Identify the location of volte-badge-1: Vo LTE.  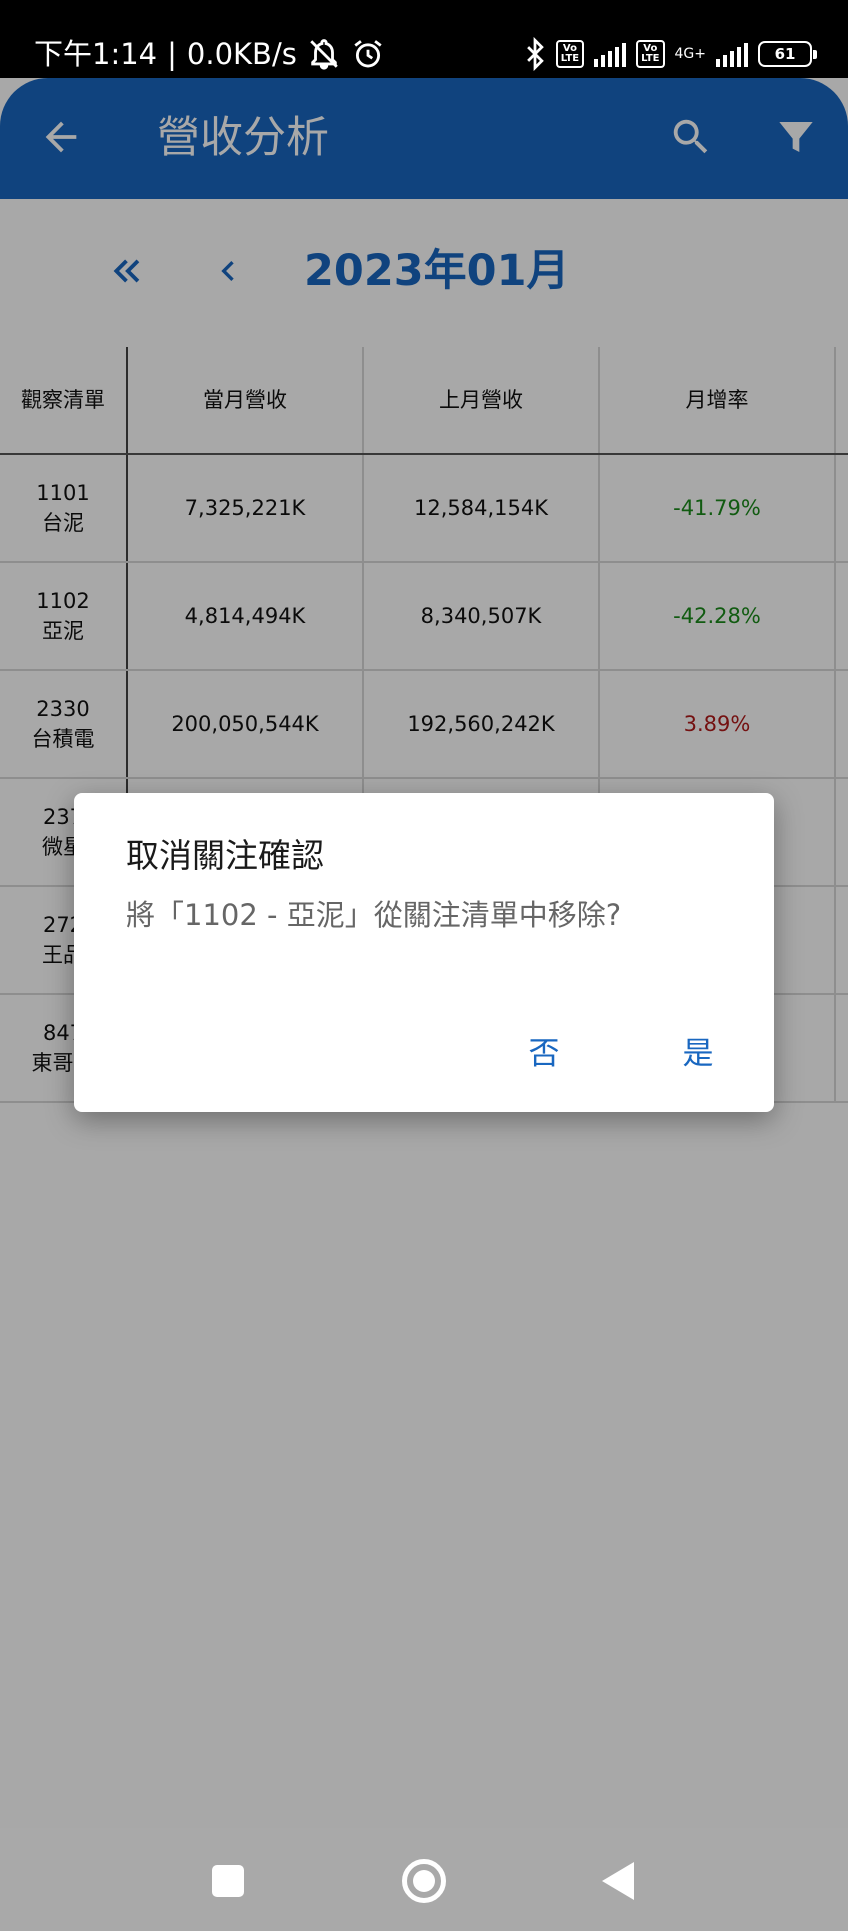
(570, 54).